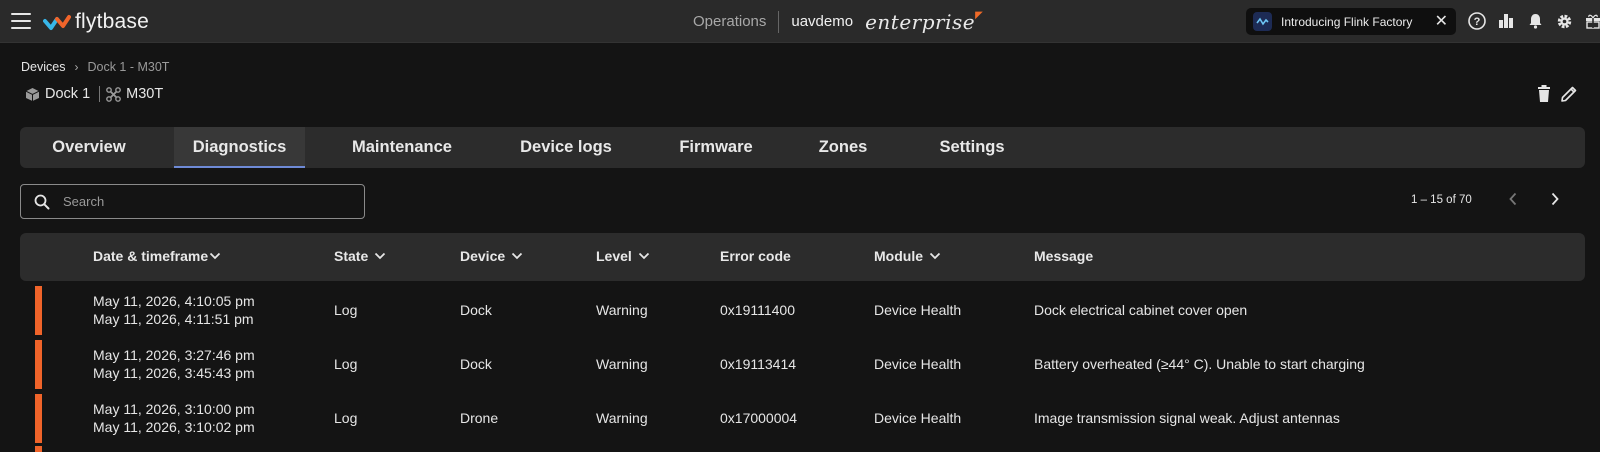  I want to click on tab-diagnostics: Diagnostics, so click(239, 147).